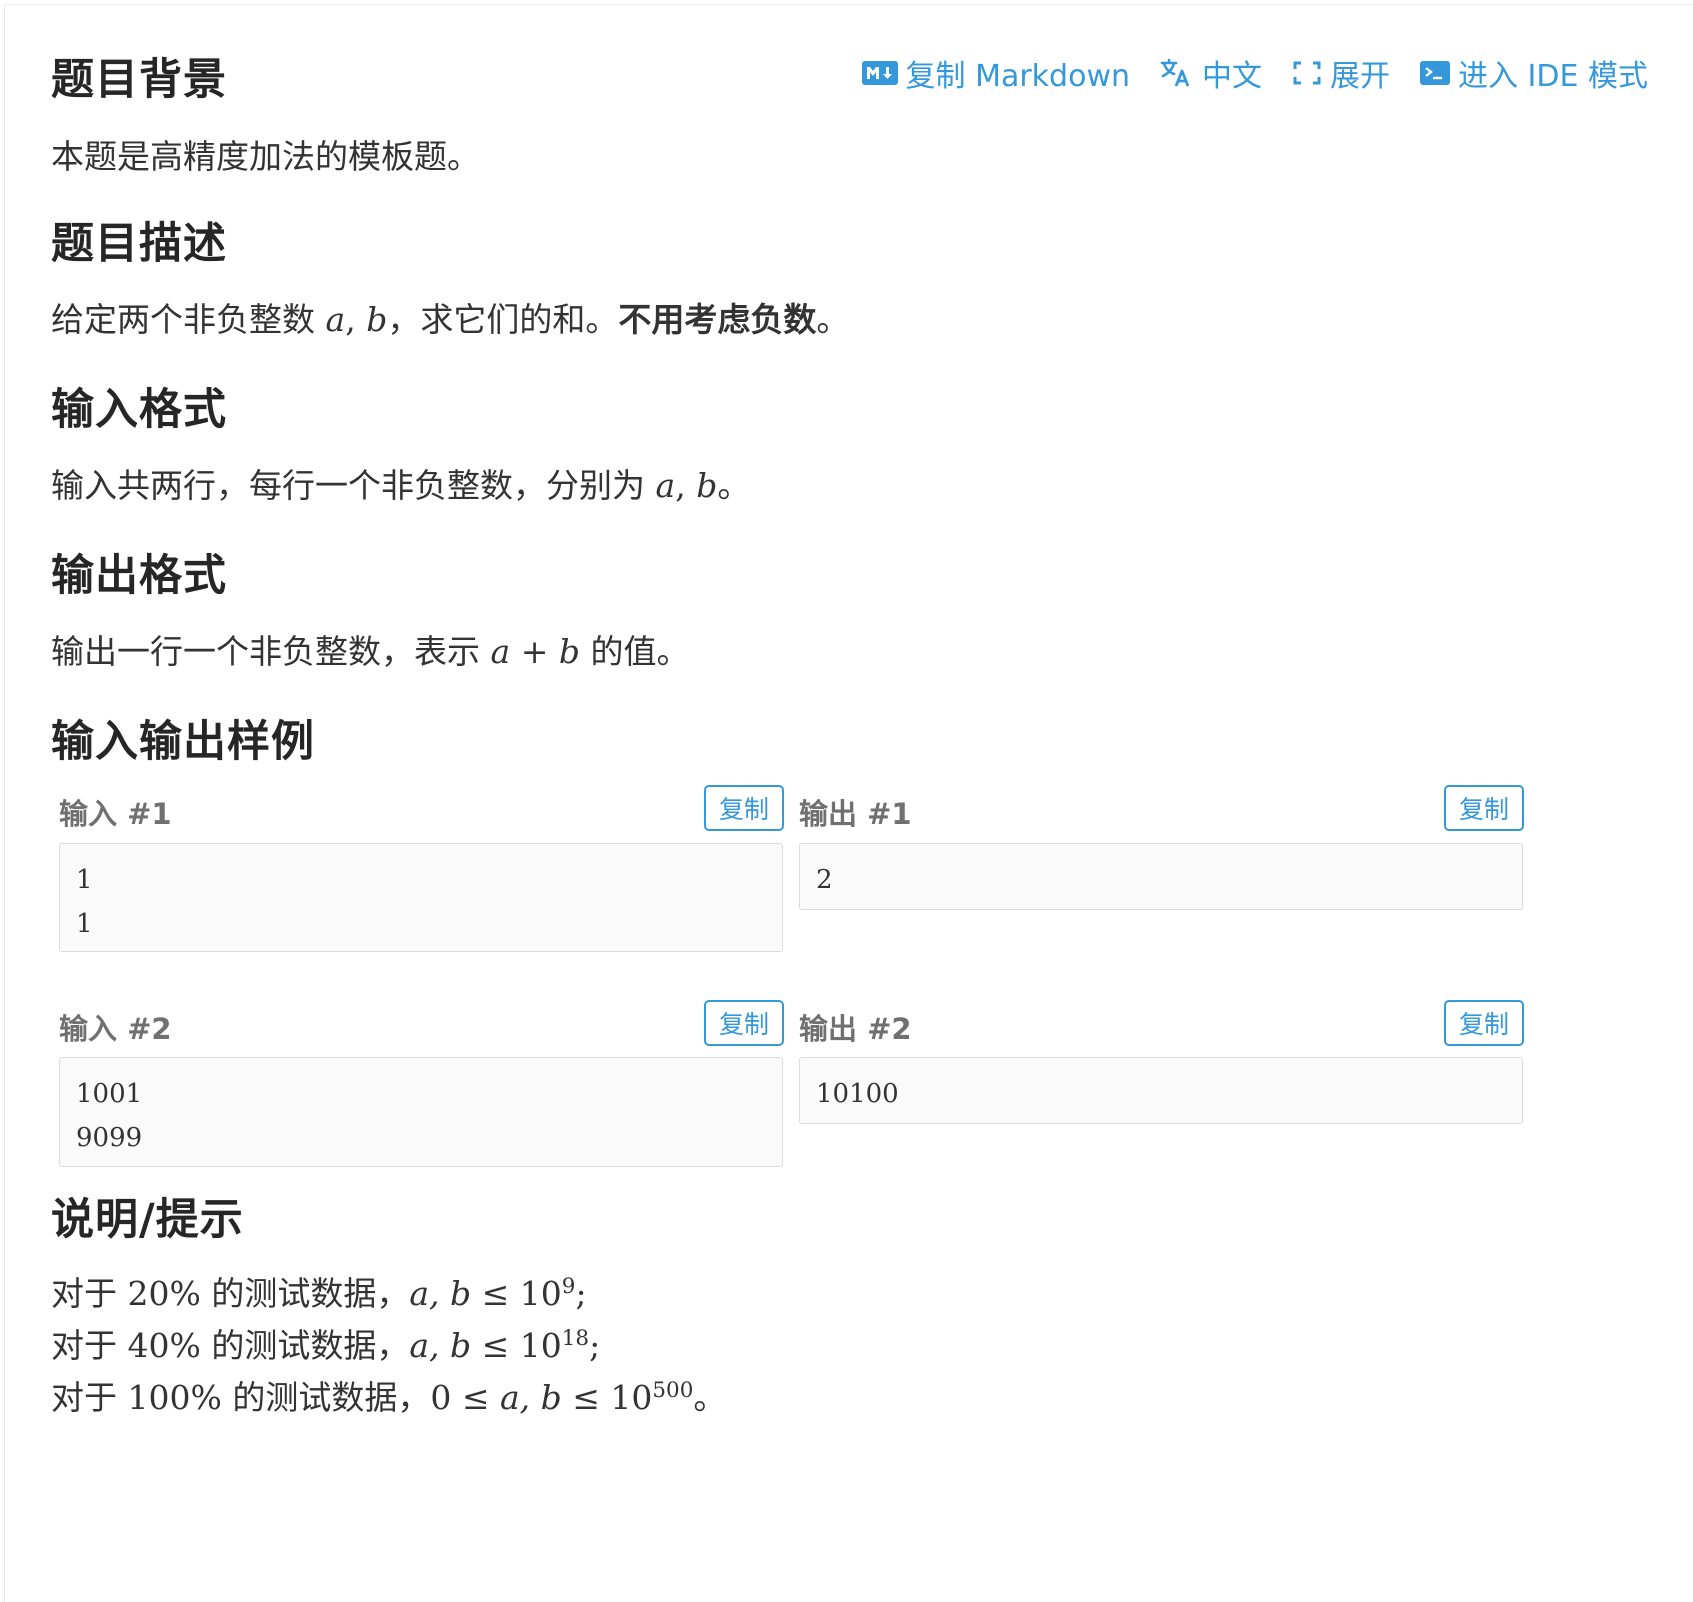 The height and width of the screenshot is (1602, 1693). Describe the element at coordinates (673, 1390) in the screenshot. I see `hint-exponent: 500` at that location.